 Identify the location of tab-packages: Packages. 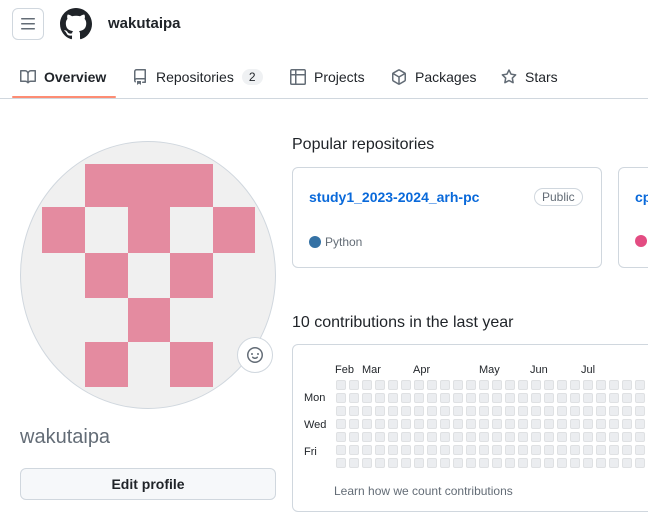
(433, 76).